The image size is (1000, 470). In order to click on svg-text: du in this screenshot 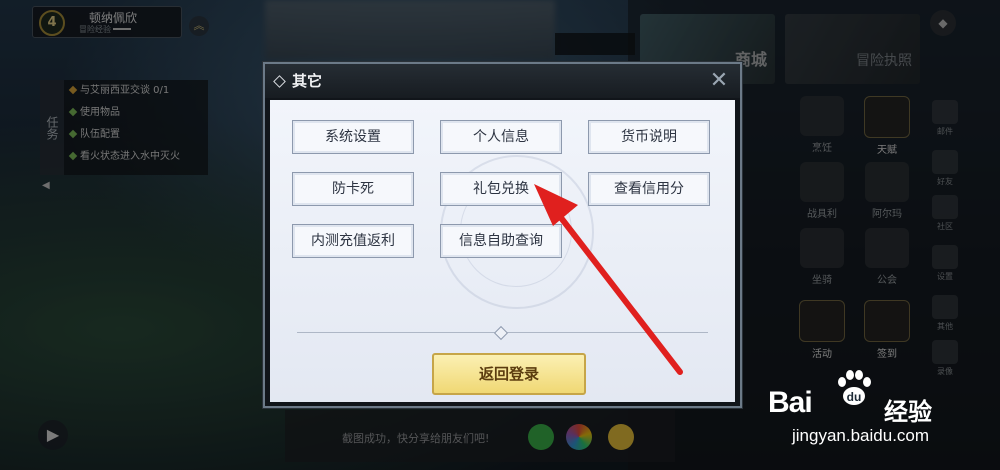, I will do `click(854, 397)`.